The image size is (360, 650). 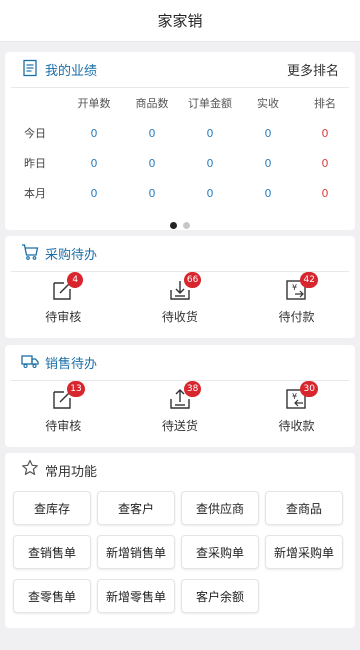 What do you see at coordinates (304, 508) in the screenshot?
I see `function-button: 查商品` at bounding box center [304, 508].